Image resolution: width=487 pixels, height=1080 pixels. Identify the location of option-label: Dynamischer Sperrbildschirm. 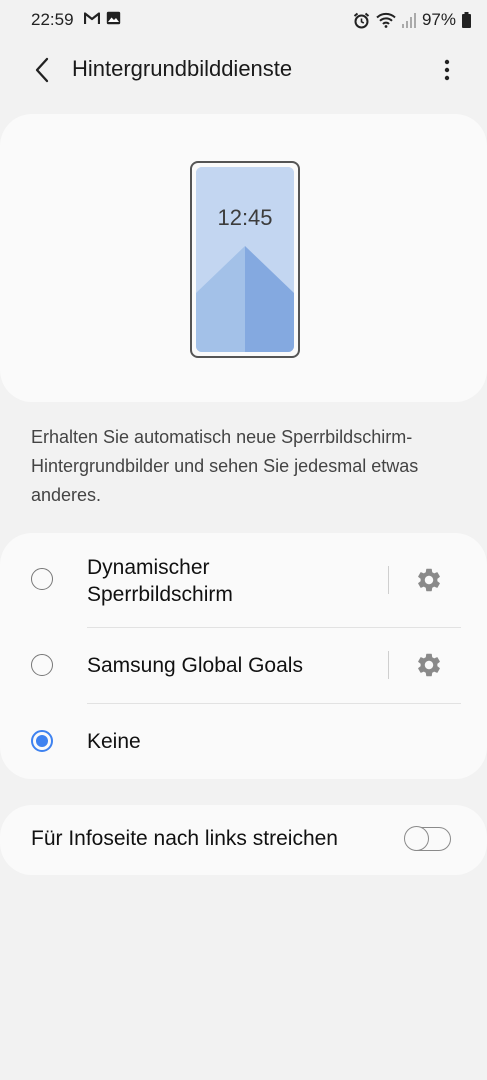
(160, 581).